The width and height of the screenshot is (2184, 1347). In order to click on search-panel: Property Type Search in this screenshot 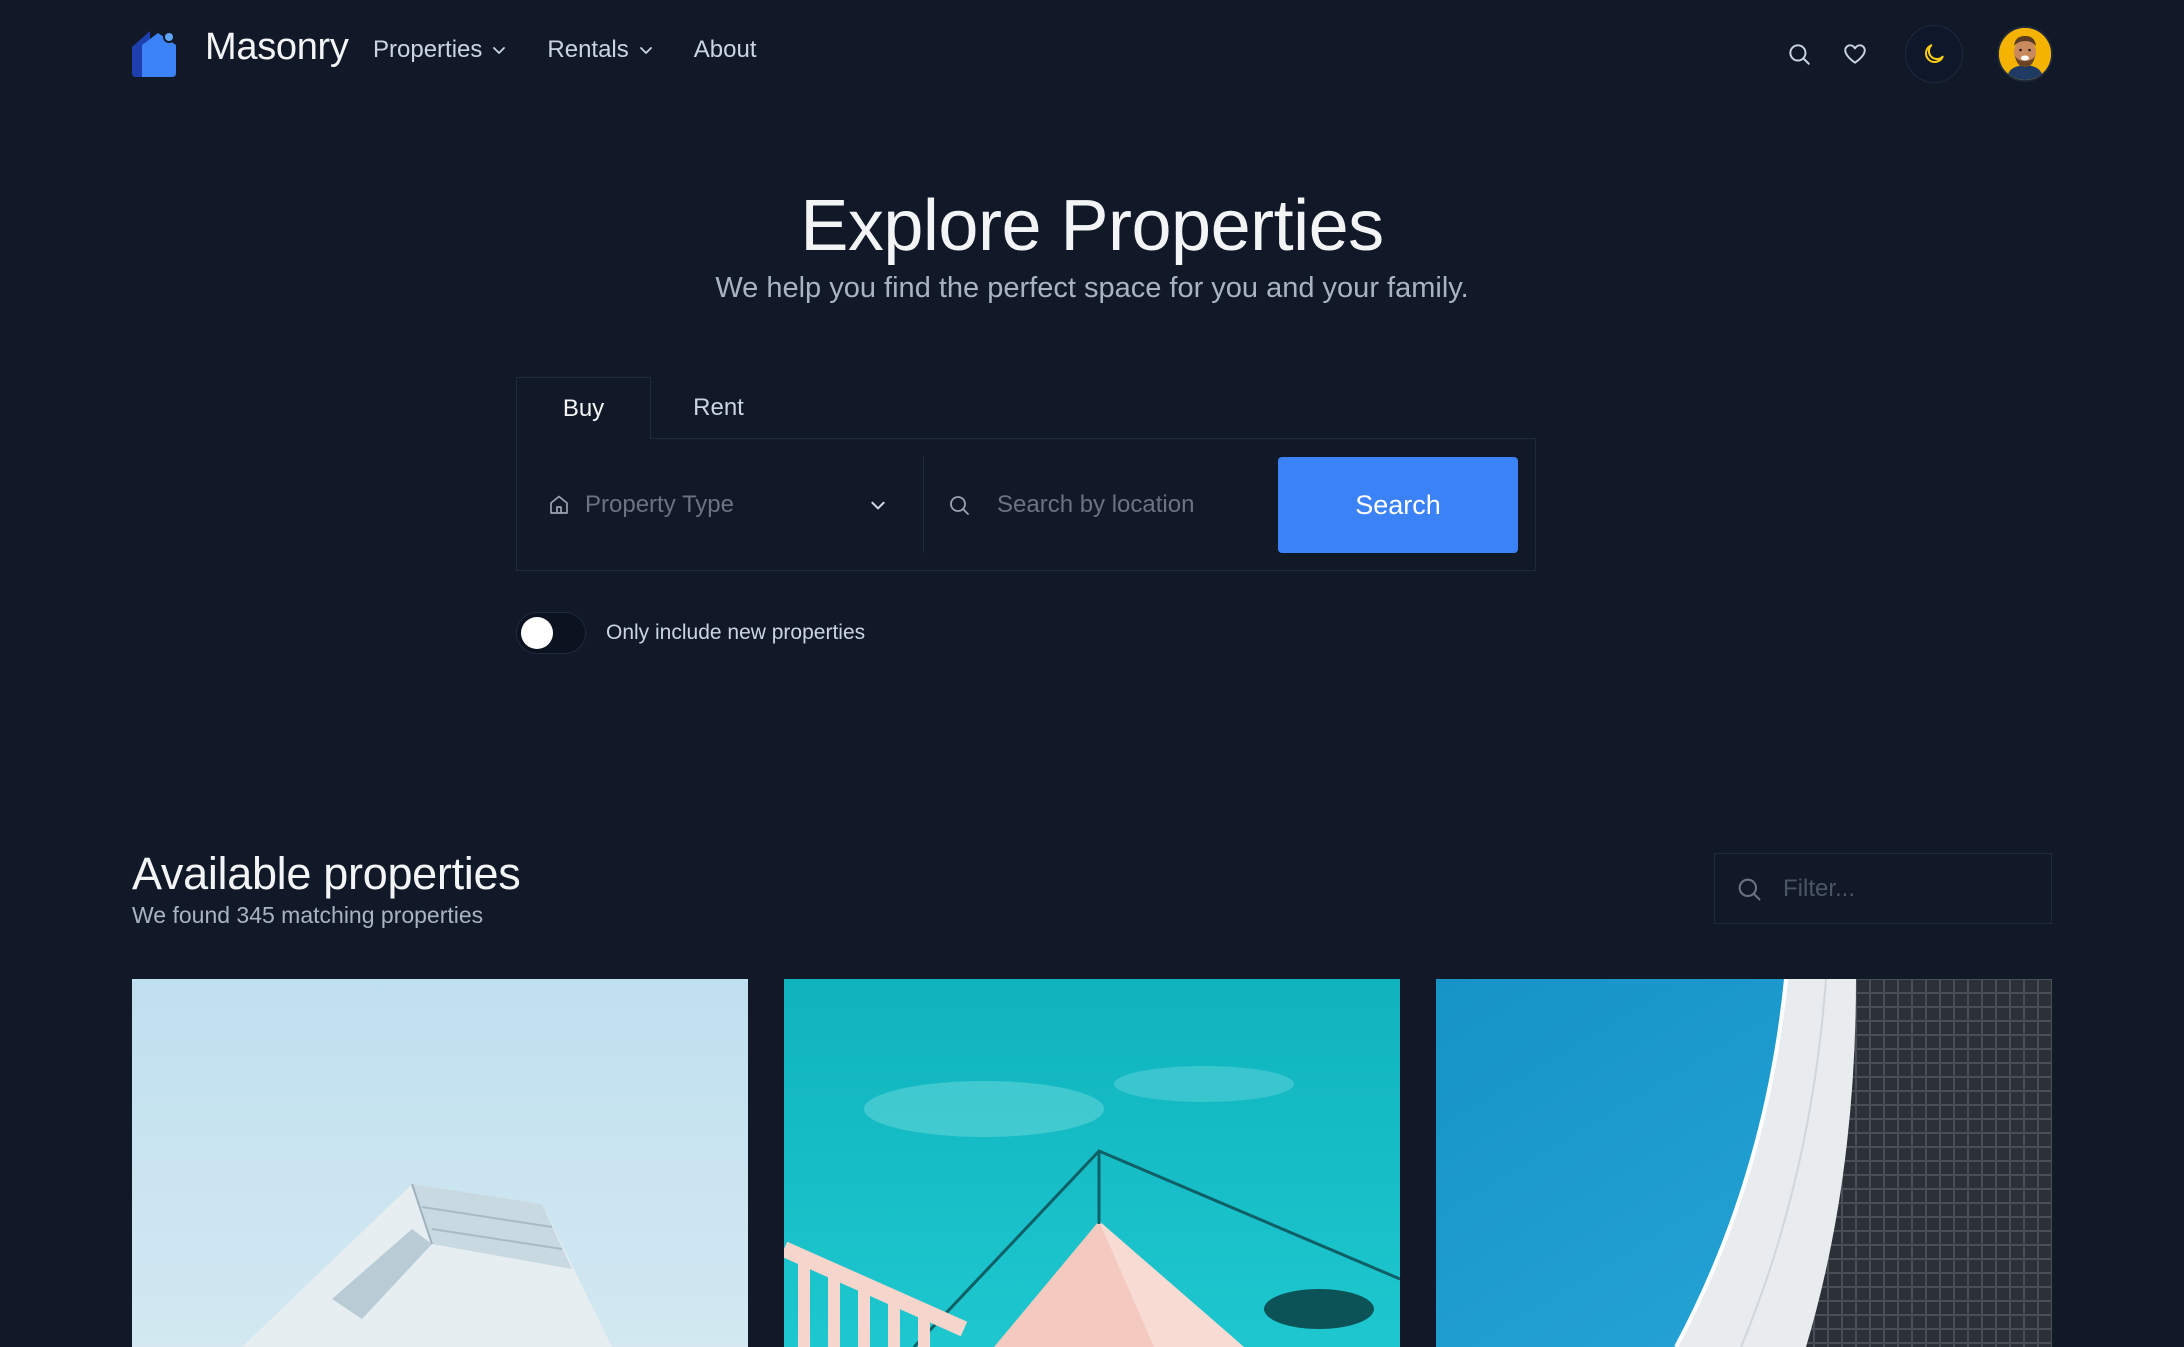, I will do `click(1026, 504)`.